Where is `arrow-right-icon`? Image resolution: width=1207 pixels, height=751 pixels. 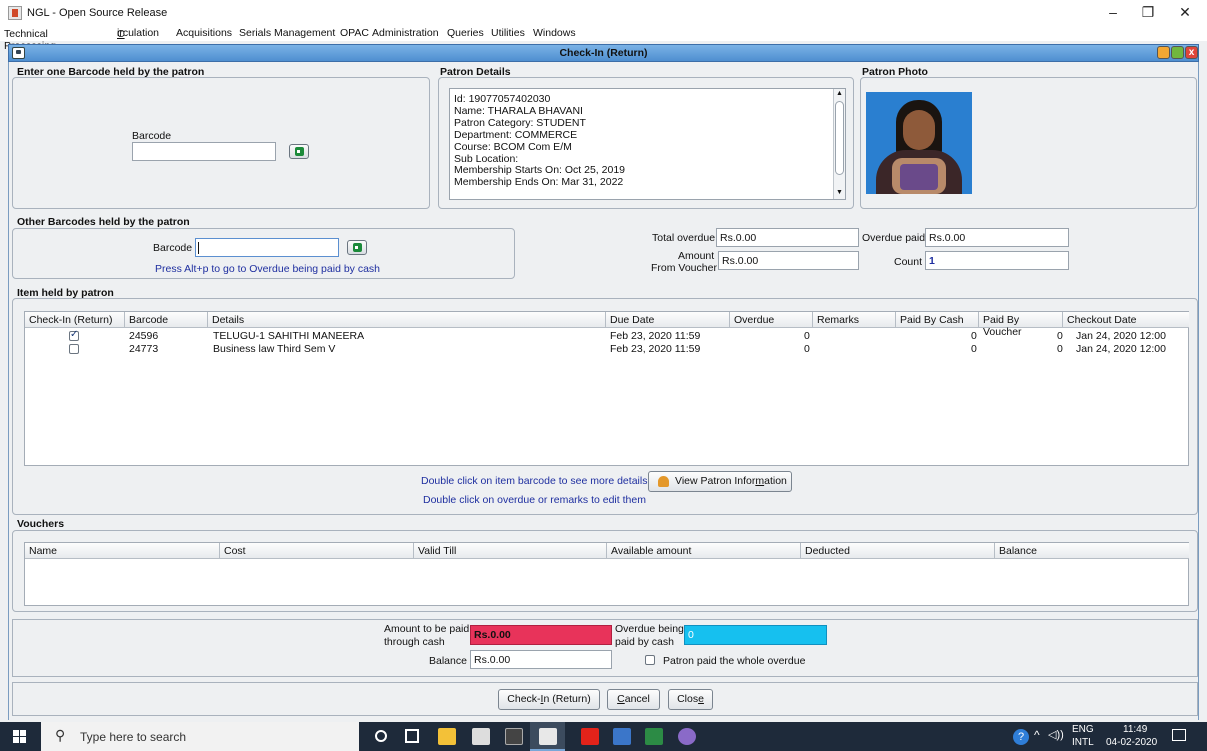
arrow-right-icon is located at coordinates (357, 247).